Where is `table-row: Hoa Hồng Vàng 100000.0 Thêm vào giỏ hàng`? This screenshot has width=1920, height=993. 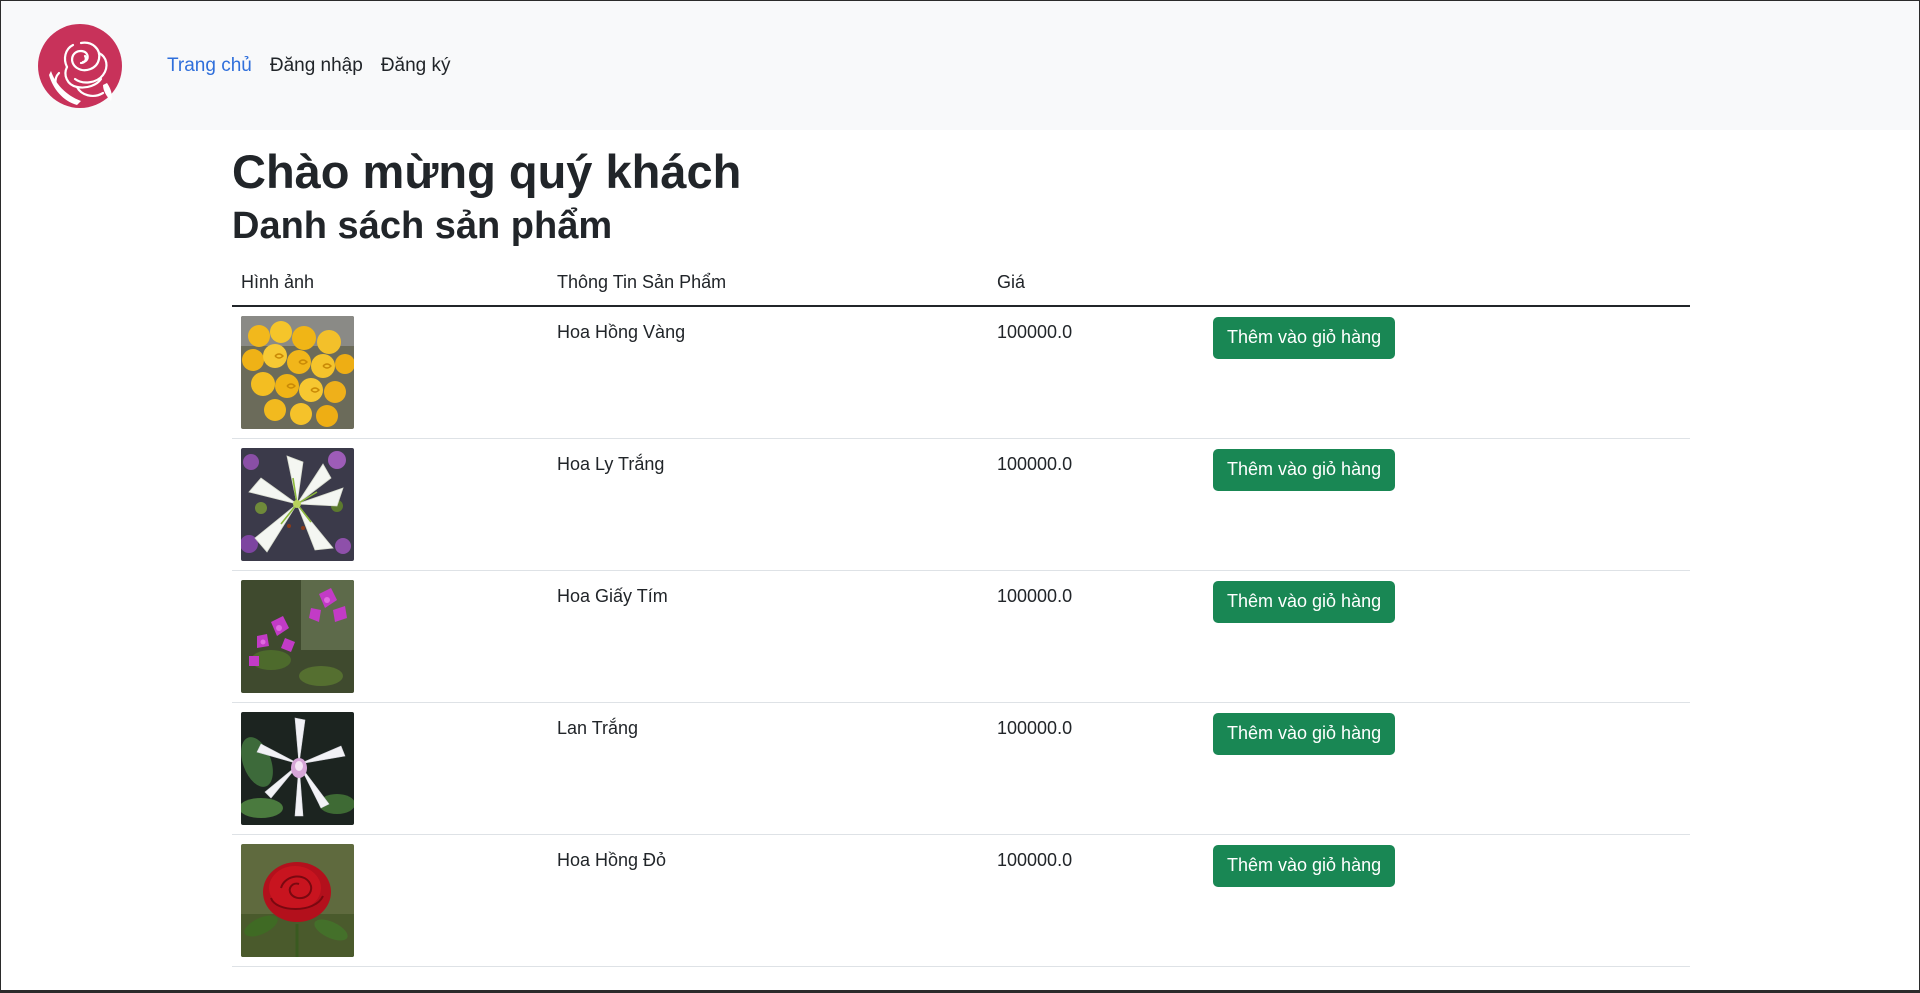 table-row: Hoa Hồng Vàng 100000.0 Thêm vào giỏ hàng is located at coordinates (961, 372).